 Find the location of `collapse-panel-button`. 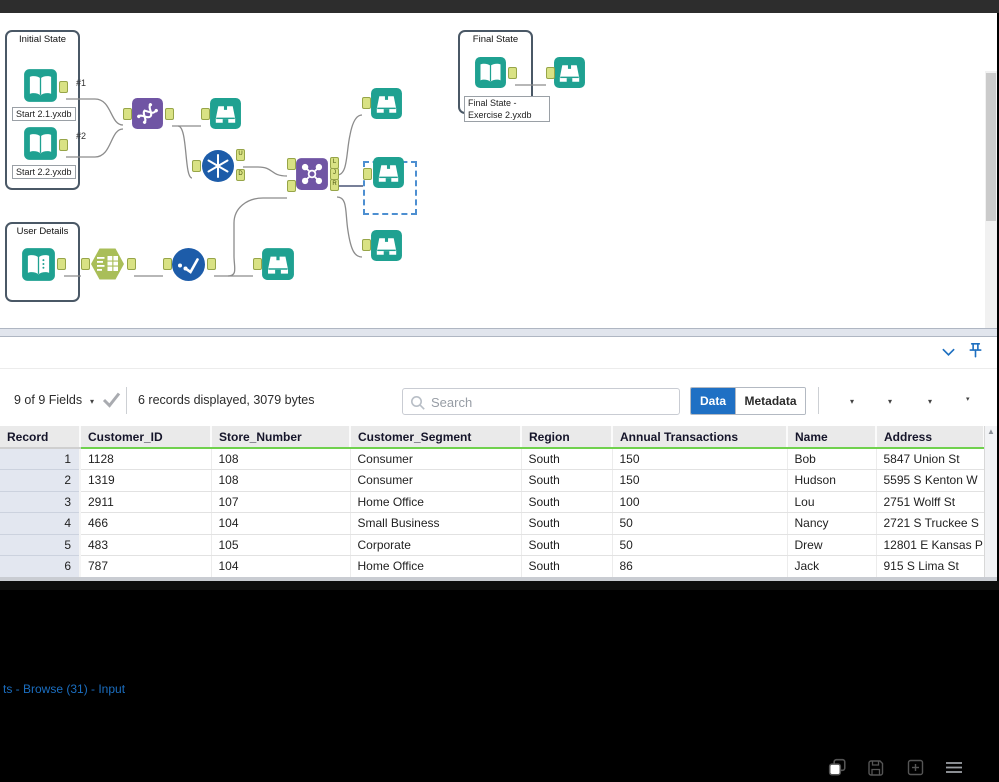

collapse-panel-button is located at coordinates (948, 354).